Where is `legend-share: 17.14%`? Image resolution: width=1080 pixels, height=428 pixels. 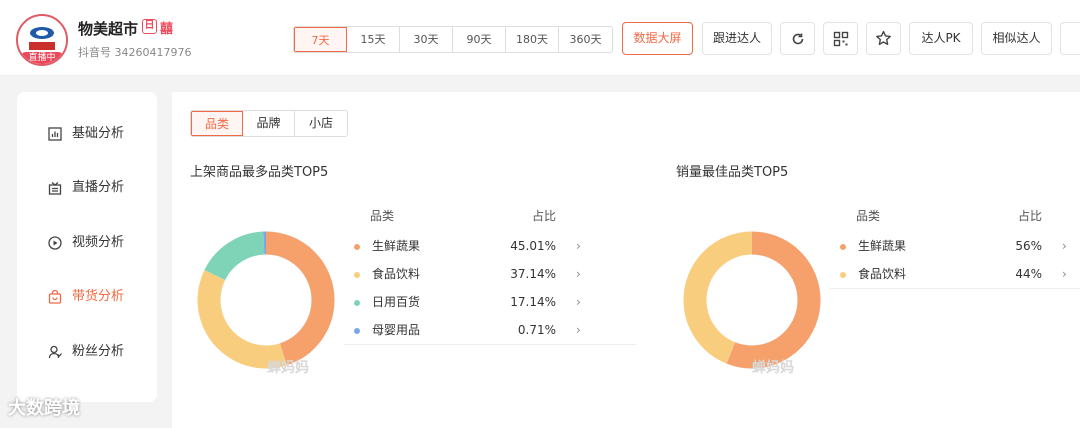
legend-share: 17.14% is located at coordinates (533, 302).